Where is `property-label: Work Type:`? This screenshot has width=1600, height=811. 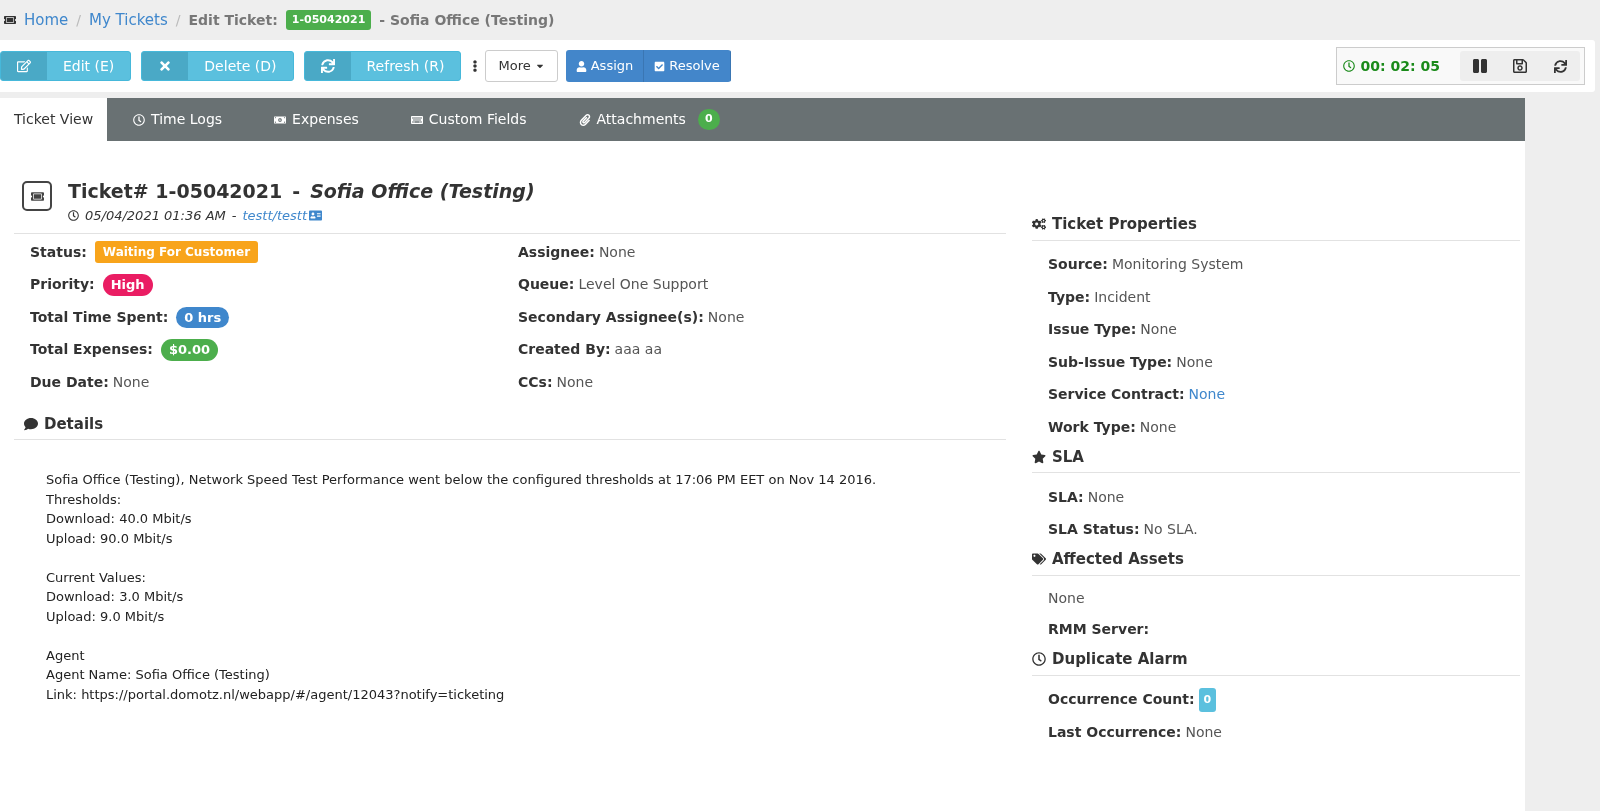
property-label: Work Type: is located at coordinates (1092, 427).